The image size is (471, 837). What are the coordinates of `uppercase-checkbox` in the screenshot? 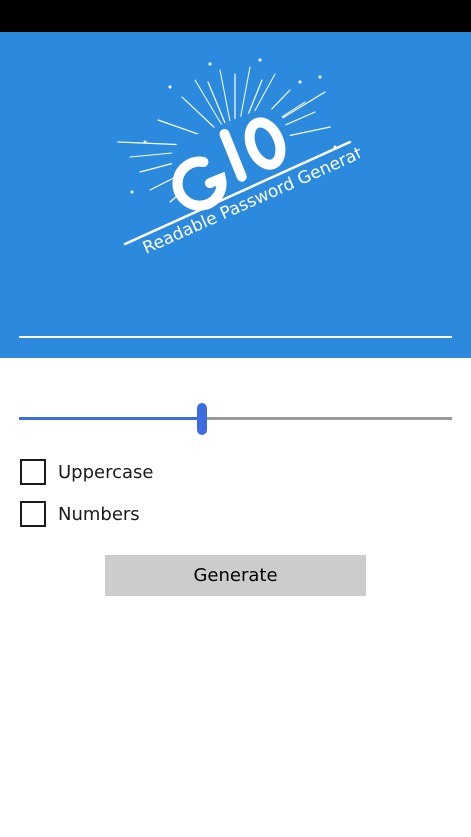 It's located at (33, 472).